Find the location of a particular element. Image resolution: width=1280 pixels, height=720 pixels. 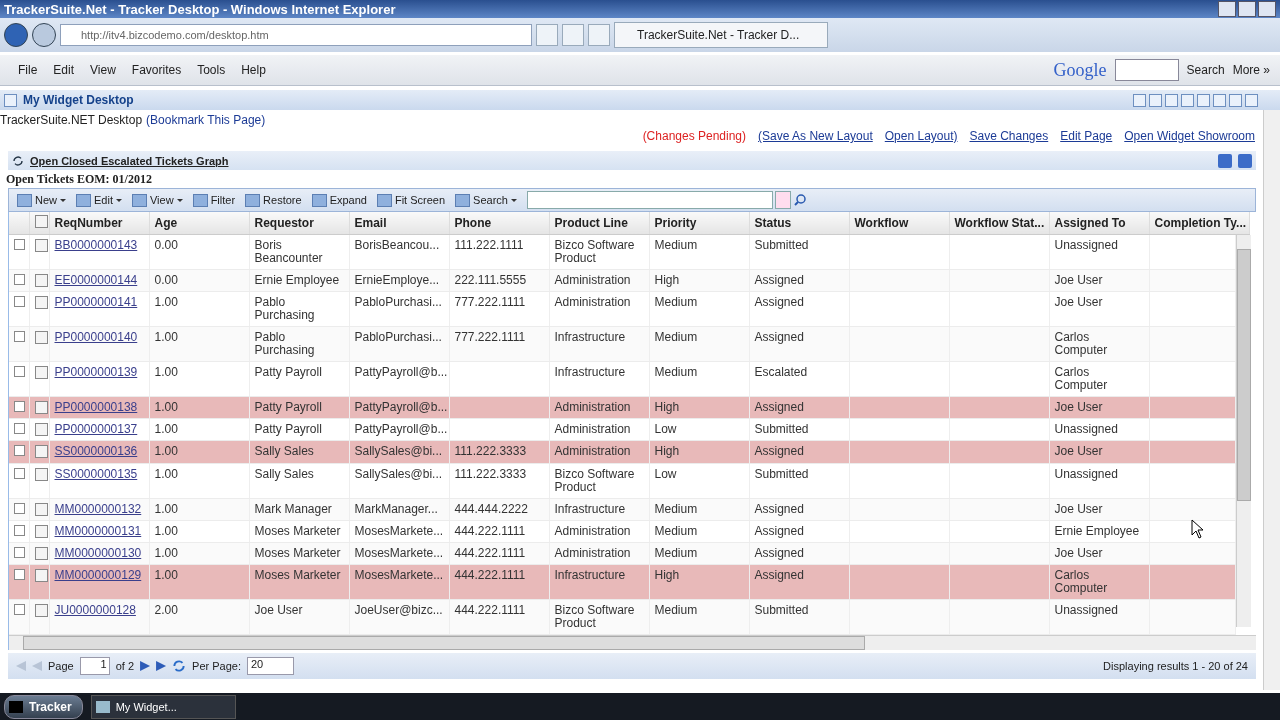

table-row: JU0000000128 2.00 Joe User JoeUser@bizc... 444.222.1111 Bizco Software Product Medium Submitted Unassigned is located at coordinates (622, 617).